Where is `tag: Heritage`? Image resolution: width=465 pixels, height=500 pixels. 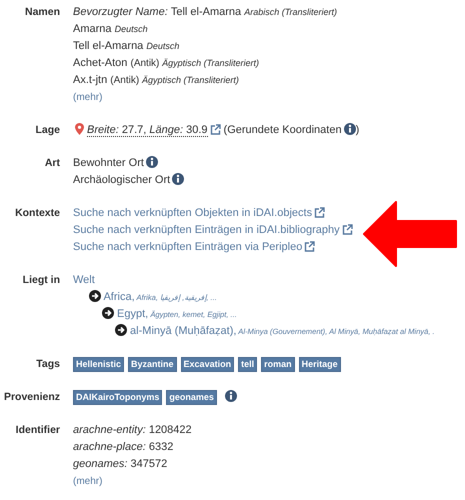
tag: Heritage is located at coordinates (319, 364).